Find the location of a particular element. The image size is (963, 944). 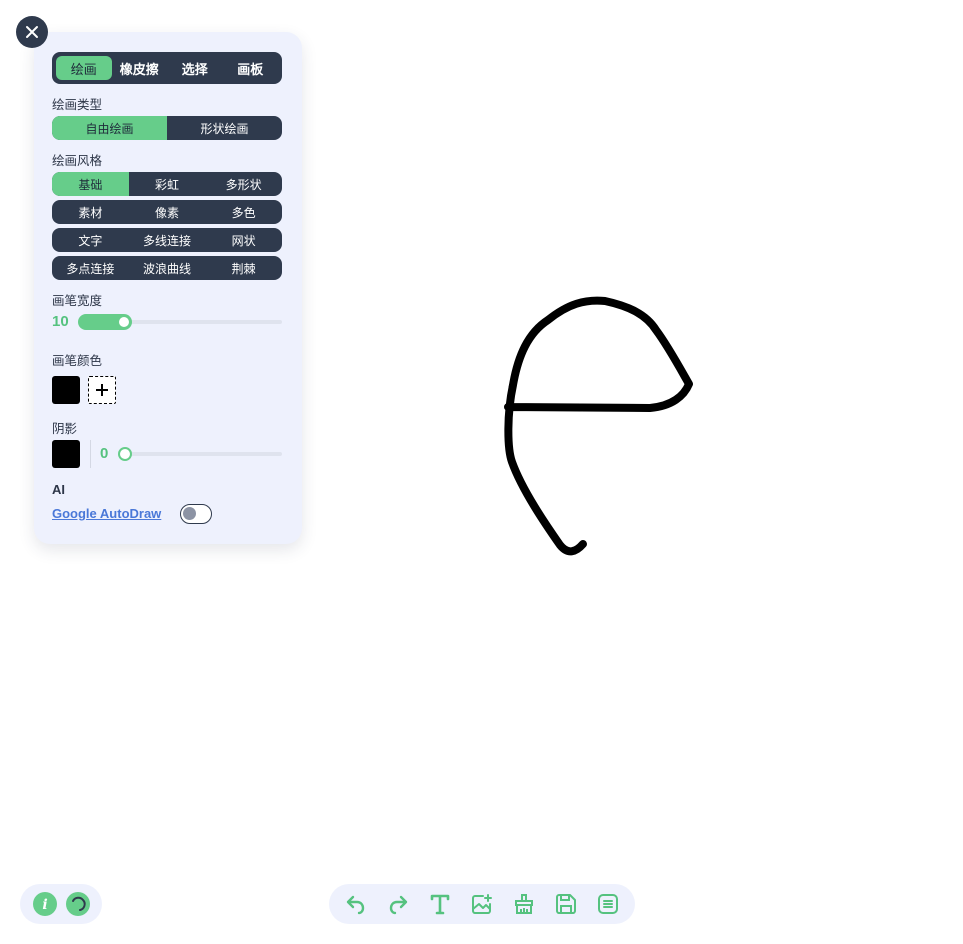

shadow-label: 阴影 is located at coordinates (65, 428).